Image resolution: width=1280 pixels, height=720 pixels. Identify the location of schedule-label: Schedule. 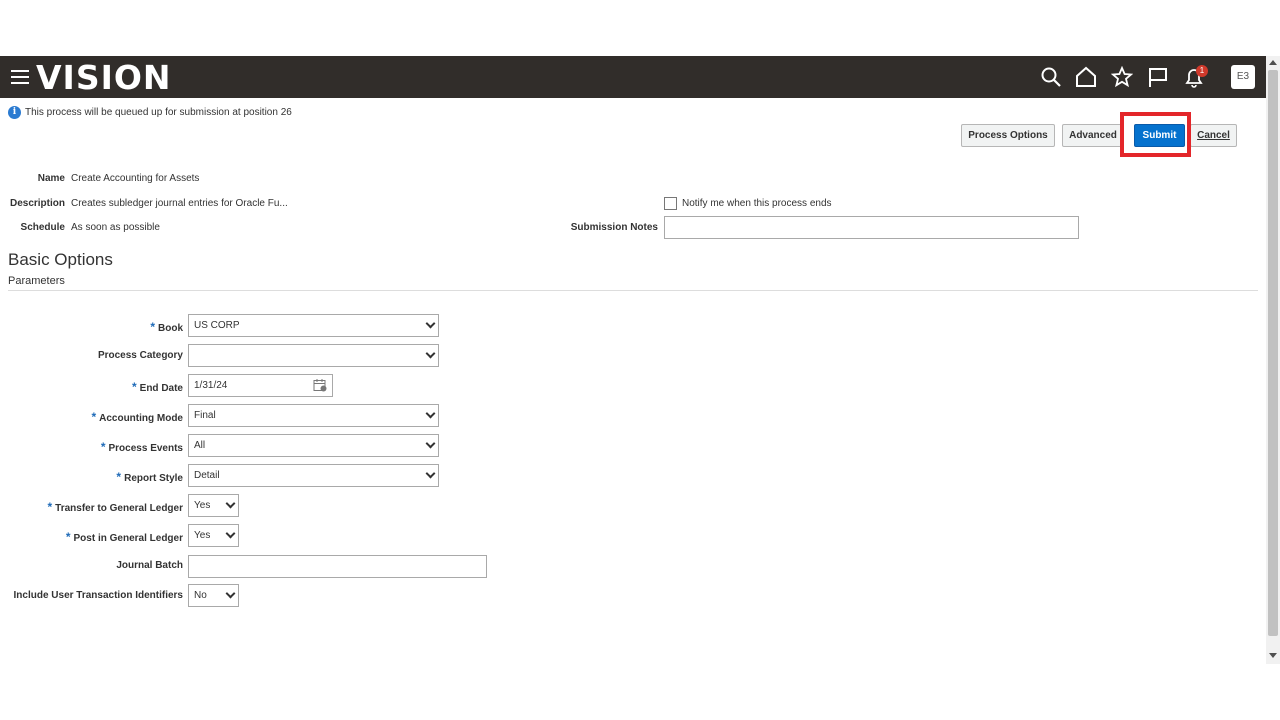
(42, 227).